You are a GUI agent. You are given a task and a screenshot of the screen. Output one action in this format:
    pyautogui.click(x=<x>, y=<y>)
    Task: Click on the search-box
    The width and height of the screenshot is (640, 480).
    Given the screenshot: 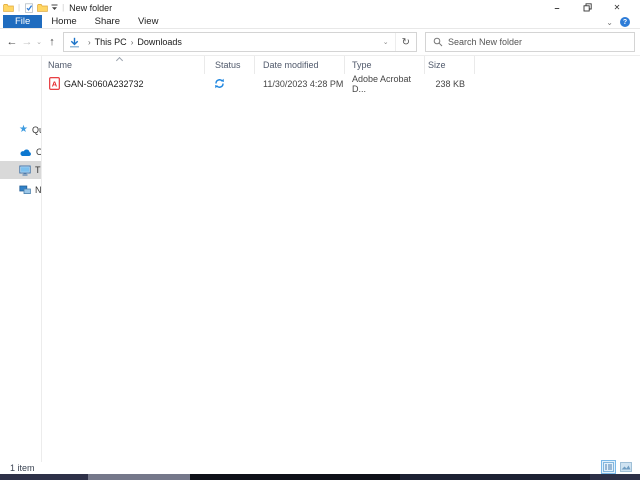 What is the action you would take?
    pyautogui.click(x=530, y=42)
    